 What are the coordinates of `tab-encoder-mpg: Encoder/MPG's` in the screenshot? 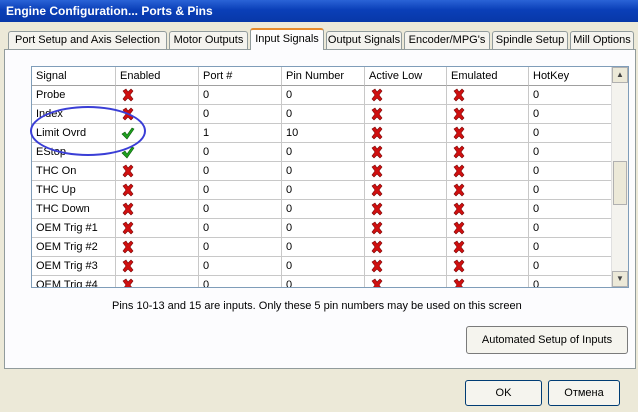 It's located at (447, 40).